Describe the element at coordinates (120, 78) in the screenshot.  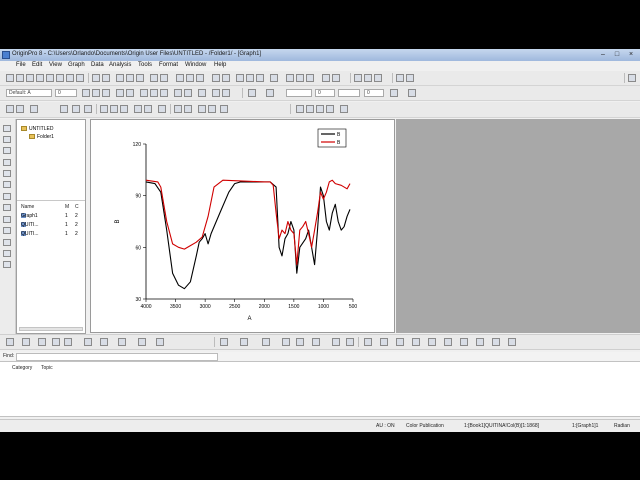
I see `save-project-icon` at that location.